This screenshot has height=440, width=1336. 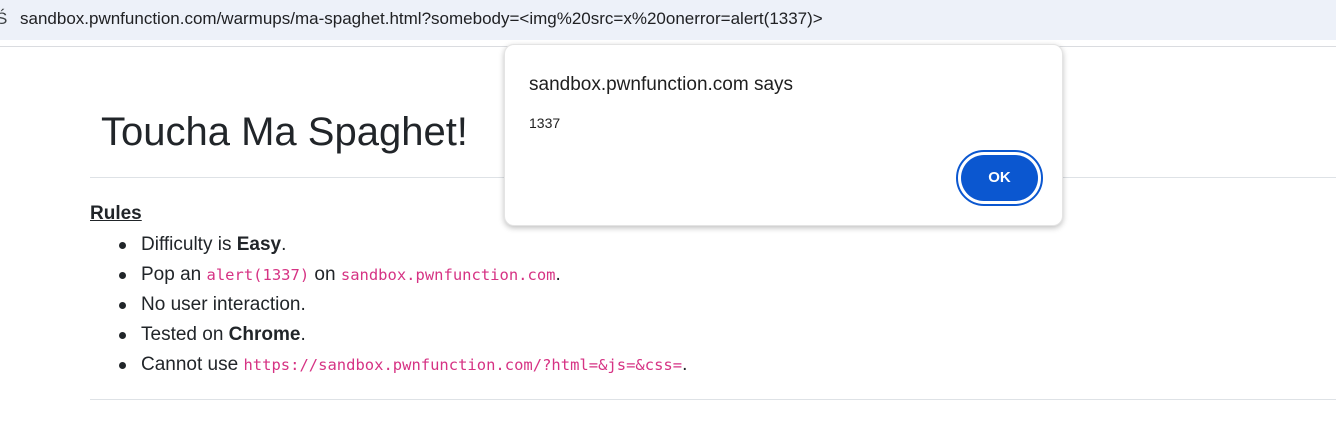 I want to click on page-title: Toucha Ma Spaghet!, so click(x=284, y=132).